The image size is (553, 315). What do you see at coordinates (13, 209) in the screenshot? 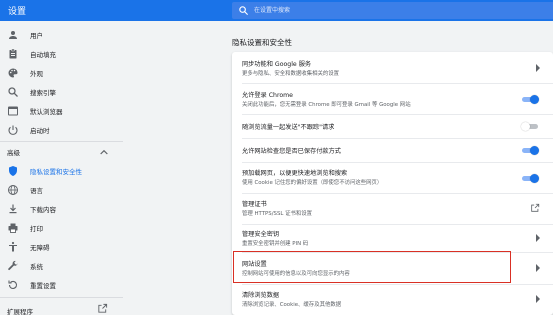
I see `download-icon` at bounding box center [13, 209].